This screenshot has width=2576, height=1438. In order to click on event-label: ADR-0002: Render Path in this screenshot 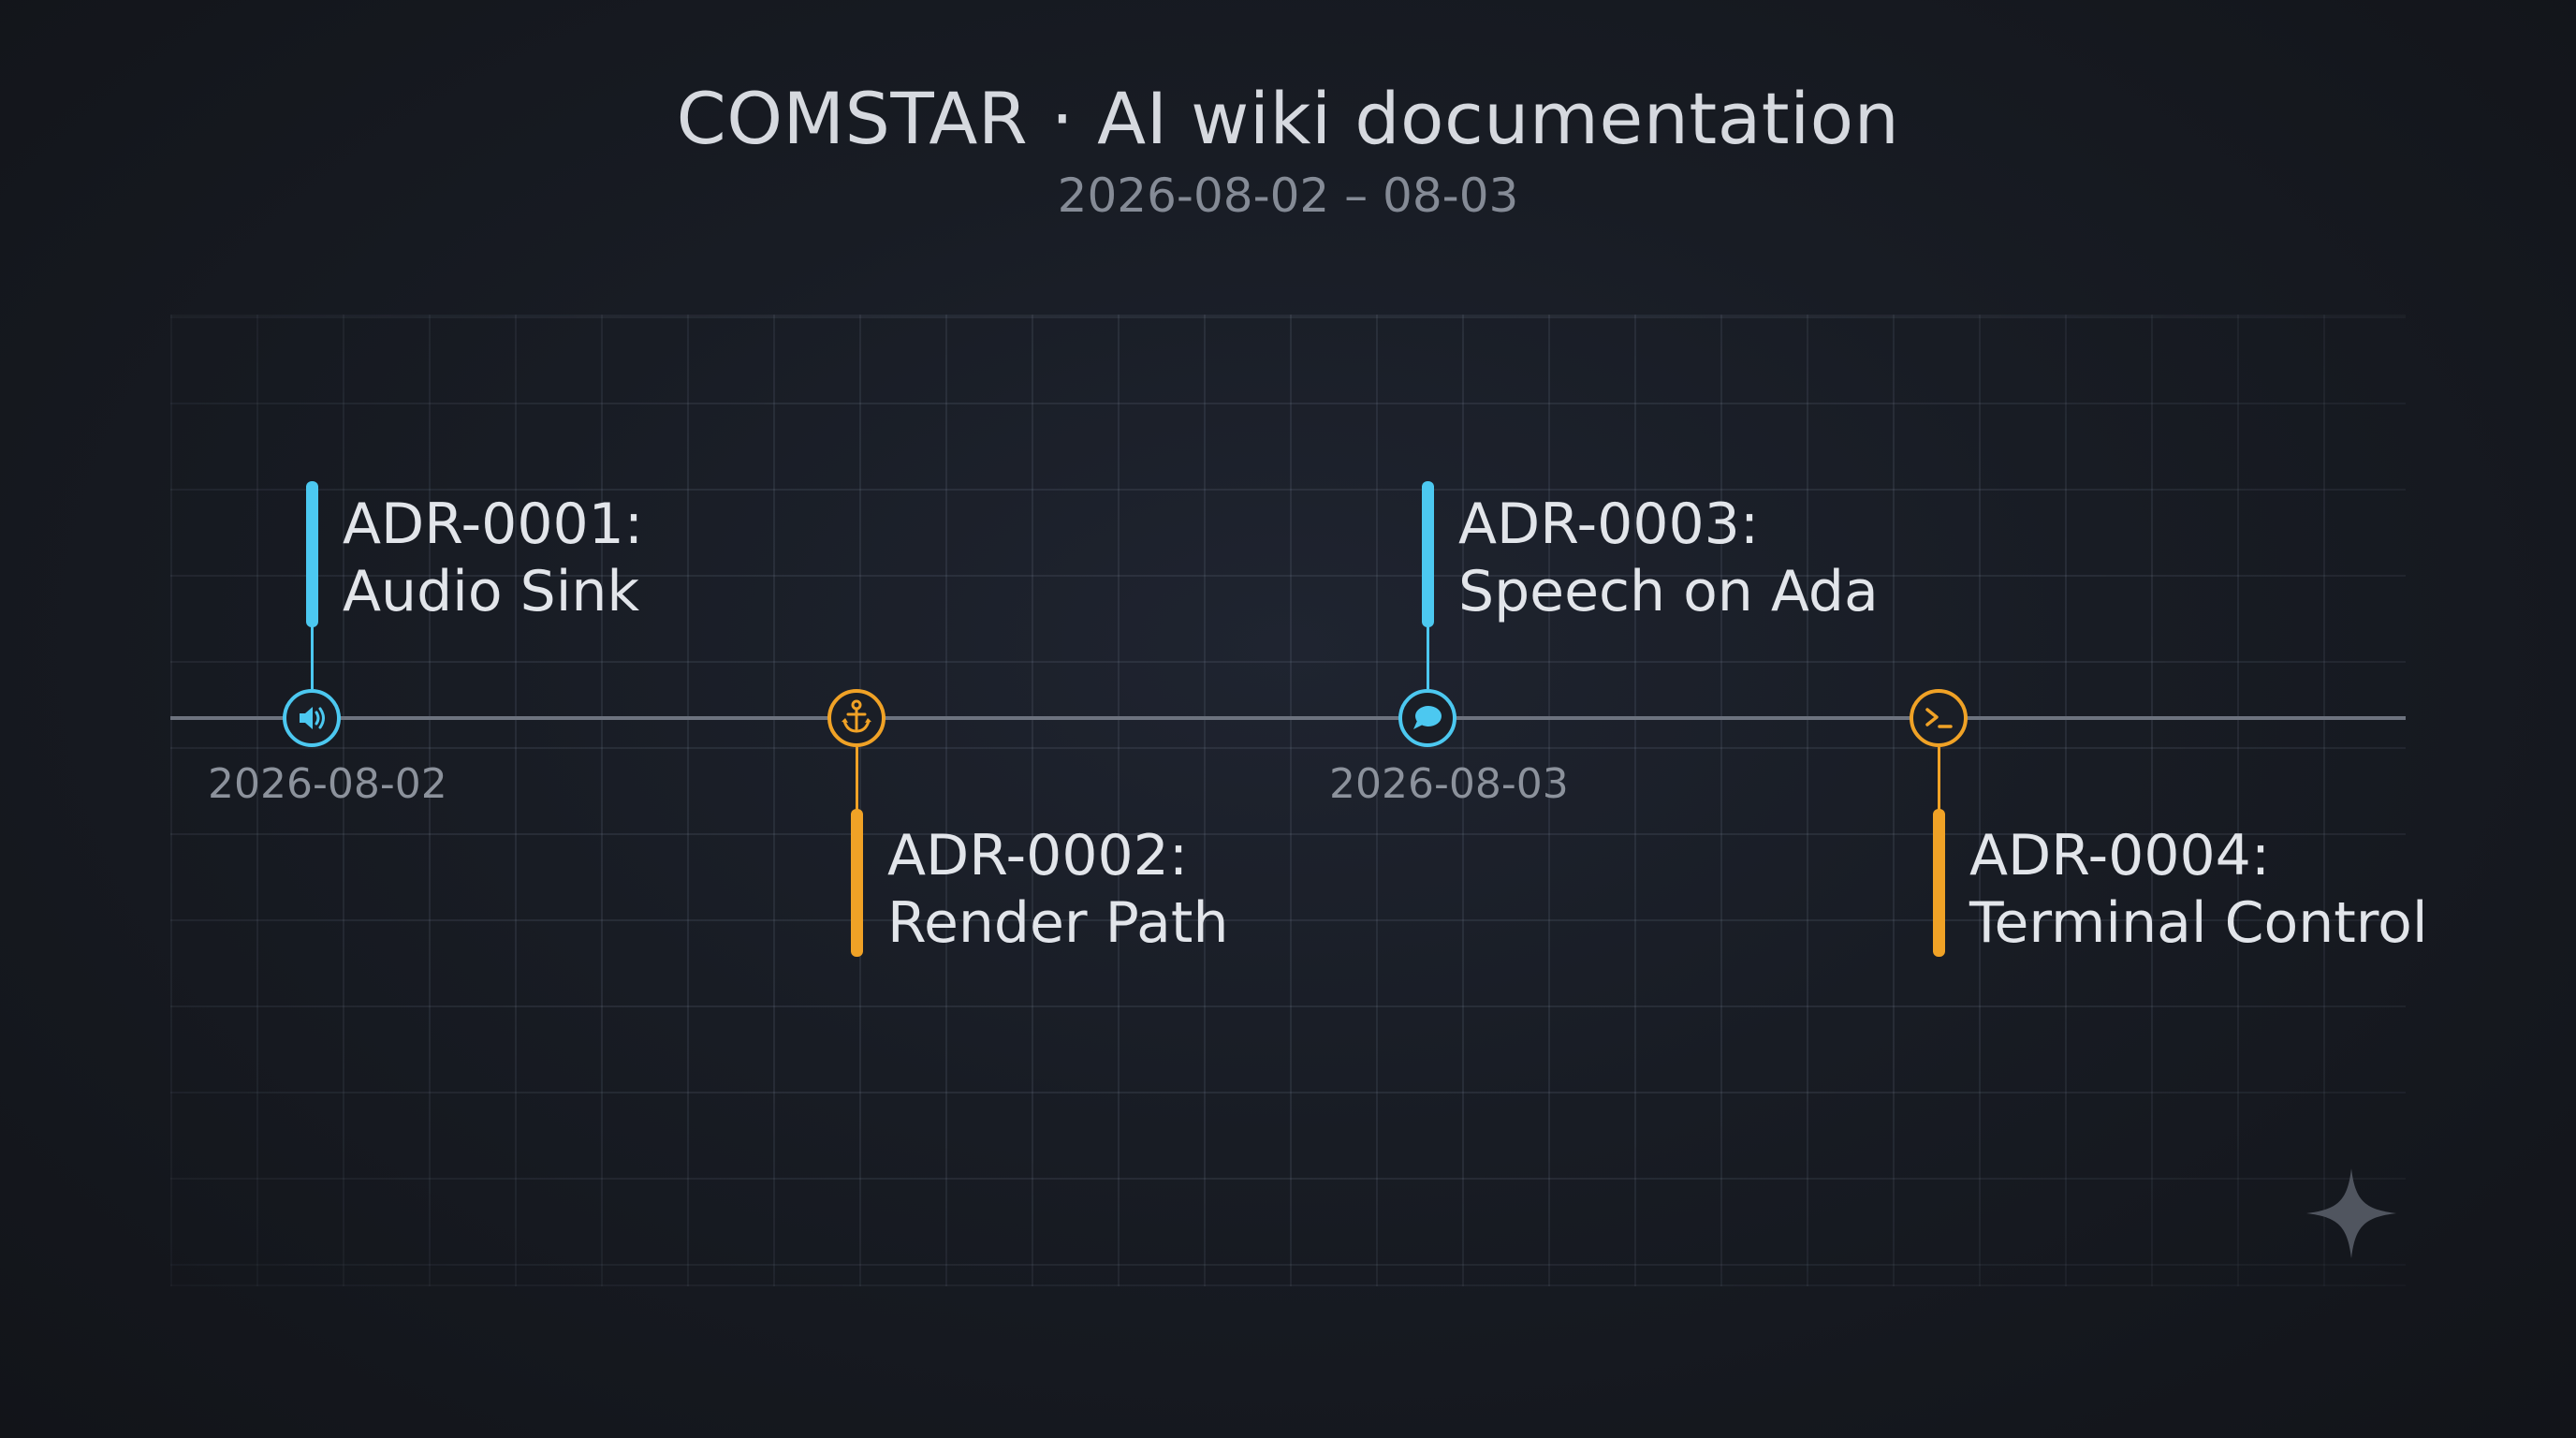, I will do `click(1057, 889)`.